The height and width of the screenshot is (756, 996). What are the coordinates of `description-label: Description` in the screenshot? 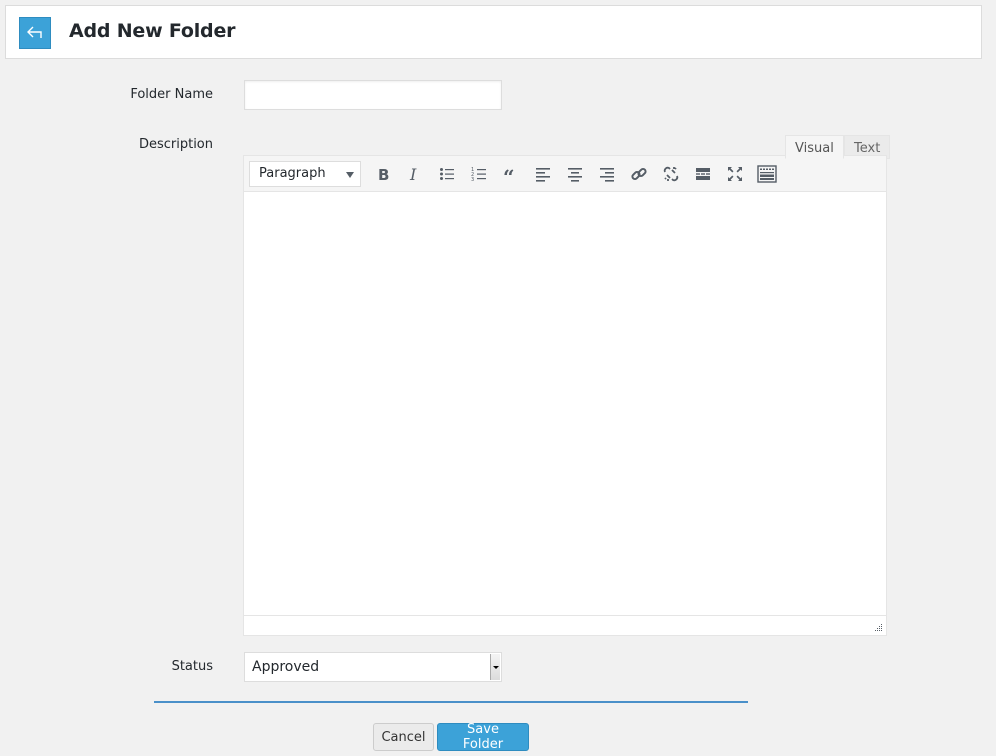 It's located at (175, 144).